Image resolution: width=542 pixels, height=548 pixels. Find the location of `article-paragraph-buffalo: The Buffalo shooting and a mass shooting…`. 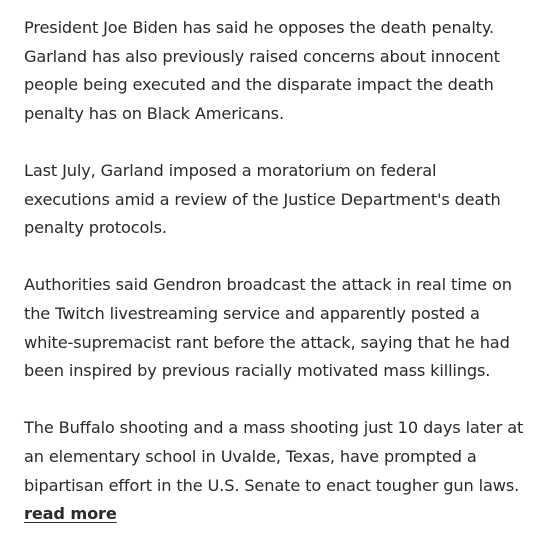

article-paragraph-buffalo: The Buffalo shooting and a mass shooting… is located at coordinates (274, 456).